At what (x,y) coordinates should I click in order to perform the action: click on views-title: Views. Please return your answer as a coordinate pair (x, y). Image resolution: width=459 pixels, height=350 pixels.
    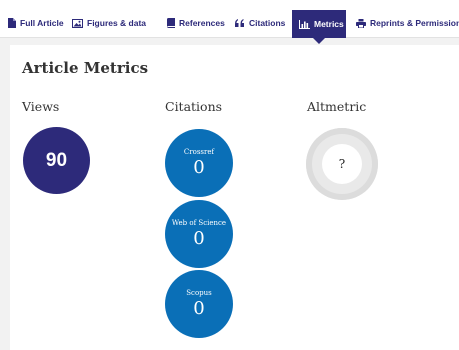
    Looking at the image, I should click on (41, 106).